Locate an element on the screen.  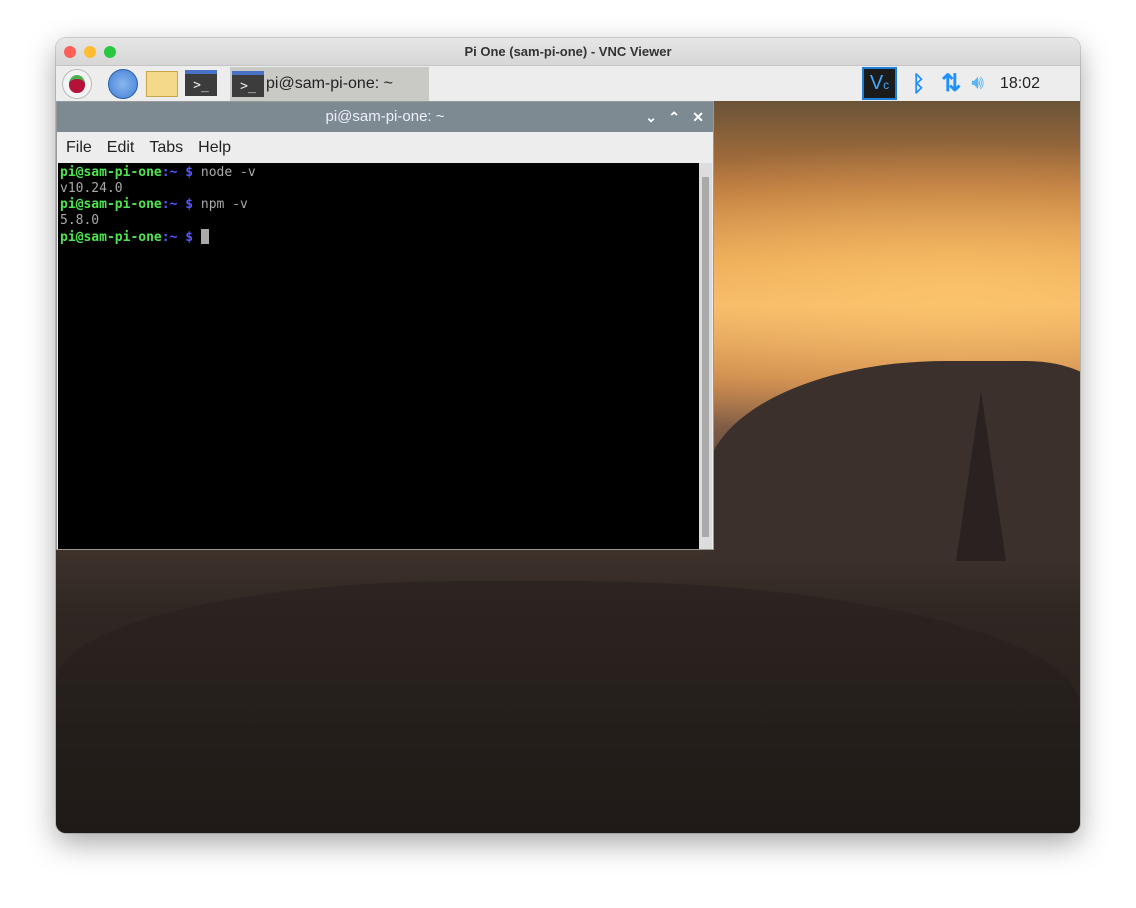
window-title: Pi One (sam-pi-one) - VNC Viewer is located at coordinates (568, 51).